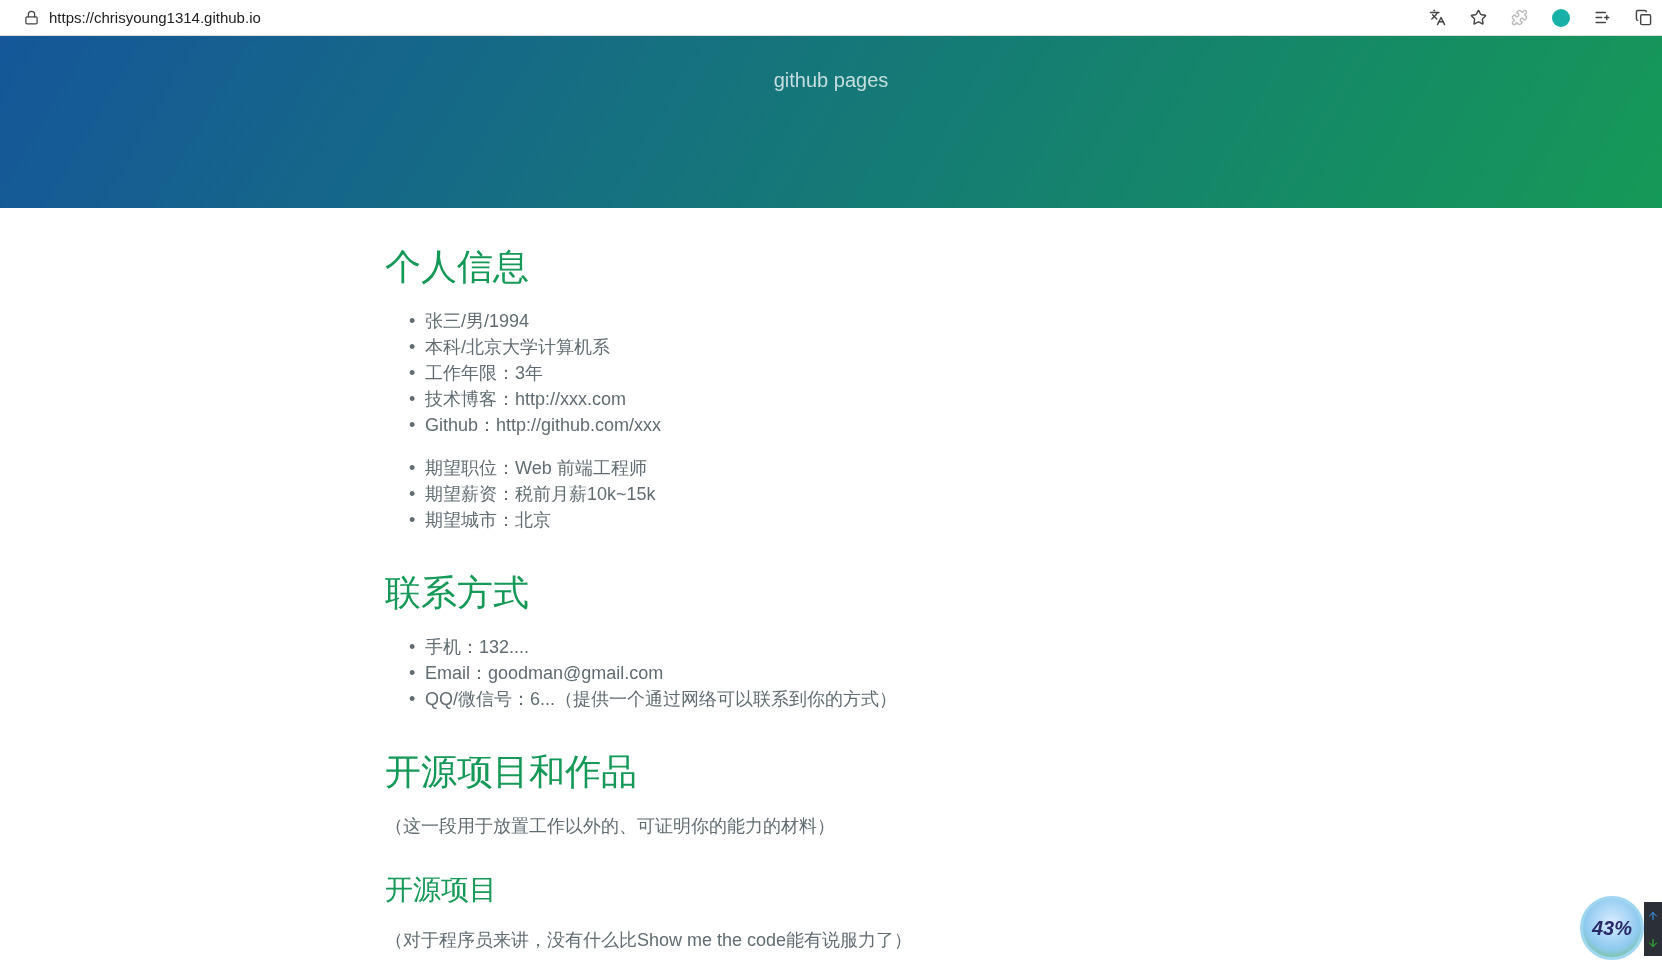 The image size is (1662, 960). Describe the element at coordinates (610, 826) in the screenshot. I see `paragraph: （这一段用于放置工作以外的、可证明你的能力的材料）` at that location.